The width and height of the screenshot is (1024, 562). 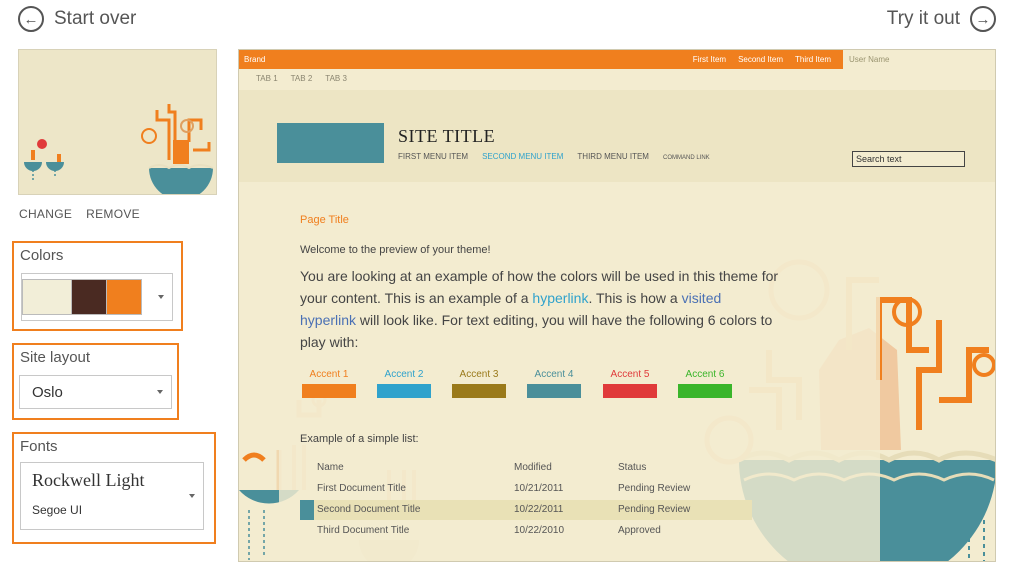 What do you see at coordinates (539, 530) in the screenshot?
I see `document-modified: 10/22/2010` at bounding box center [539, 530].